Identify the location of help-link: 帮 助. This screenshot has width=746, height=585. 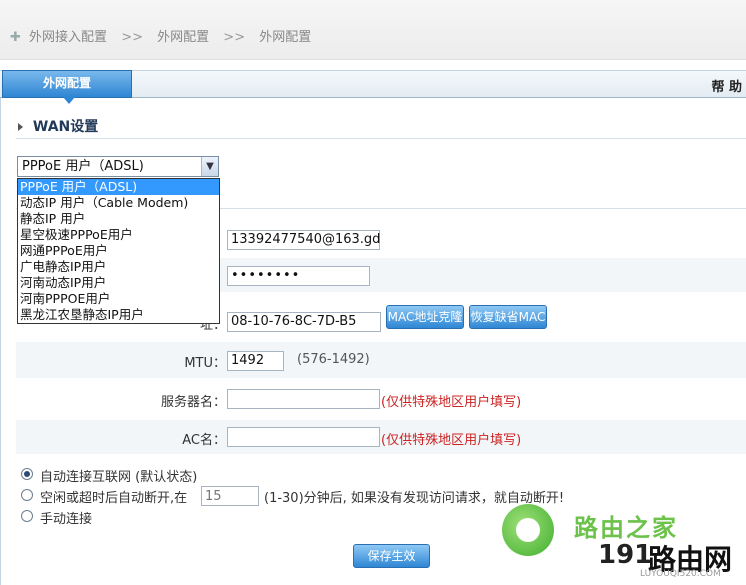
(726, 85).